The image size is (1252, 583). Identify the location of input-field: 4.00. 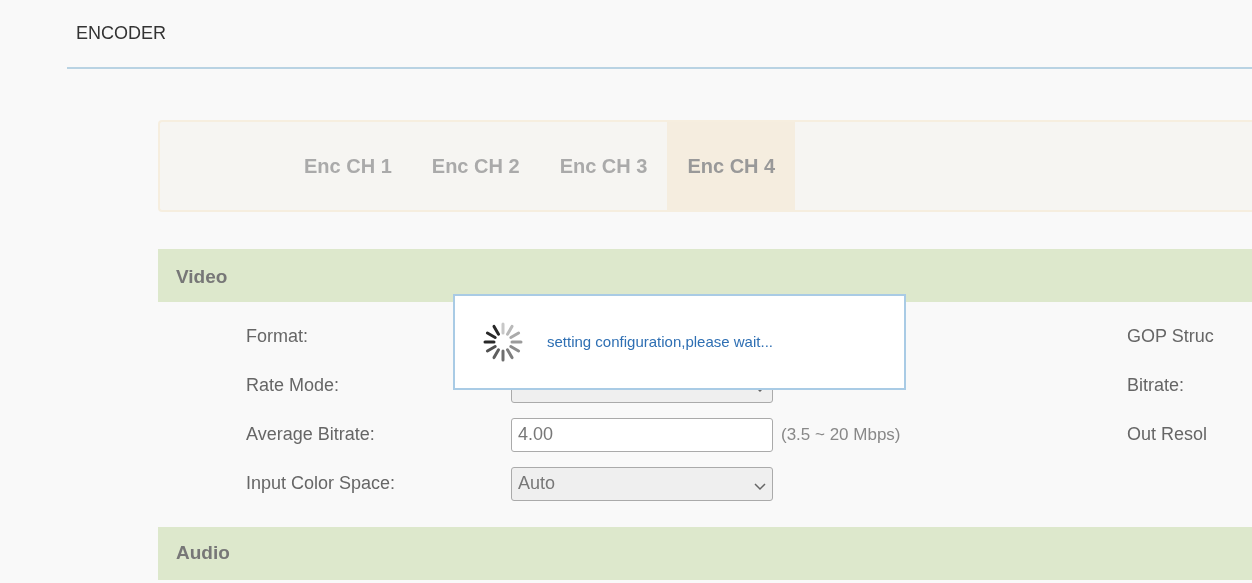
(642, 434).